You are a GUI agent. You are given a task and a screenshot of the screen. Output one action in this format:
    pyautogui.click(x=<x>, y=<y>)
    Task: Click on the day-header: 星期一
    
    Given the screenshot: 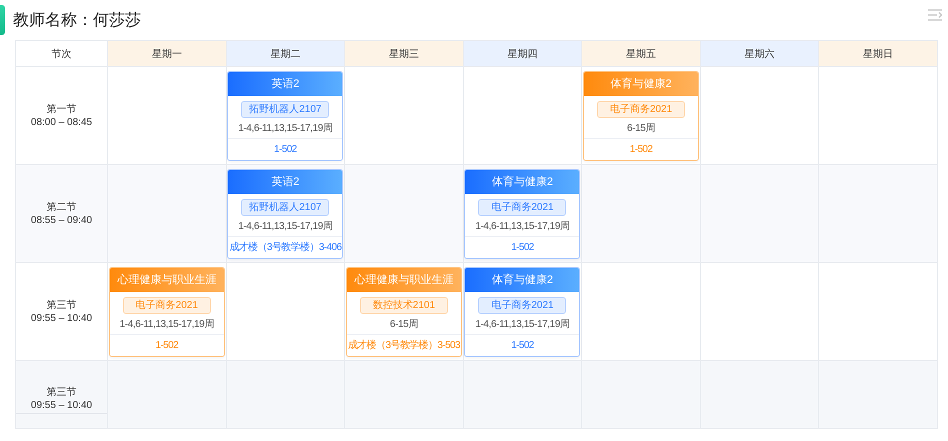 What is the action you would take?
    pyautogui.click(x=167, y=54)
    